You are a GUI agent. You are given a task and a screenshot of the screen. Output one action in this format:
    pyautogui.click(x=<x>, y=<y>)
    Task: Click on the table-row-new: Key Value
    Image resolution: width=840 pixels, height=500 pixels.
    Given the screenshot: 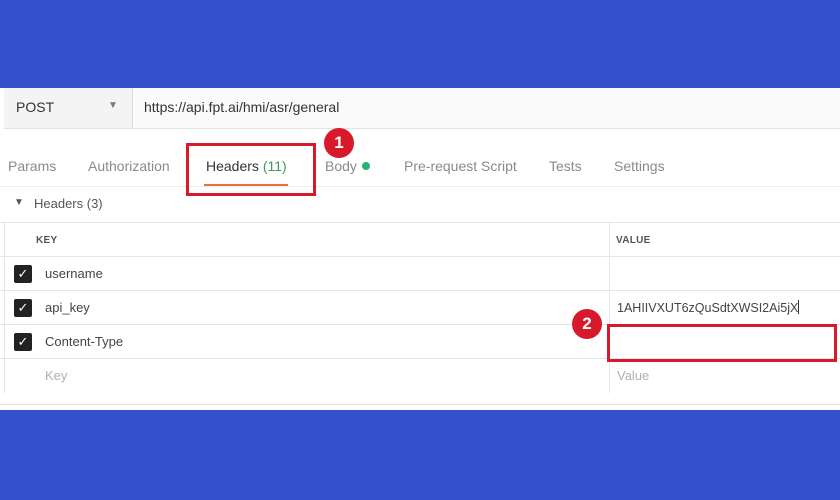 What is the action you would take?
    pyautogui.click(x=420, y=375)
    